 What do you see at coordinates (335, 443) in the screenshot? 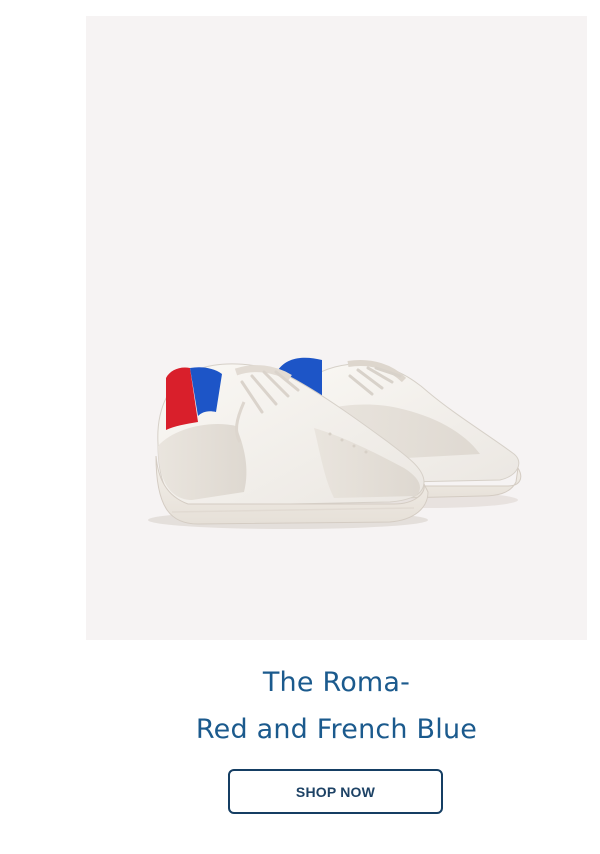
I see `sneakers-icon` at bounding box center [335, 443].